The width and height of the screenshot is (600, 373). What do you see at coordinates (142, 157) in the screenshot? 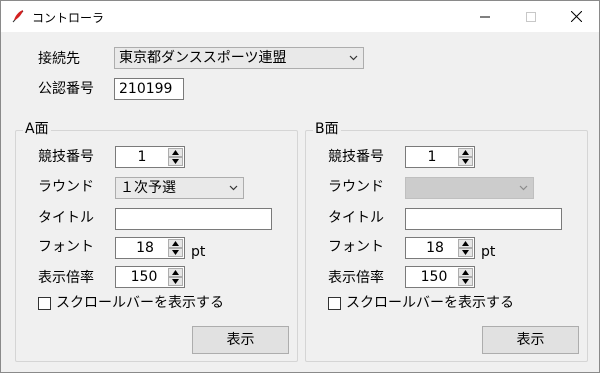
I see `panel-a-event-value: 1` at bounding box center [142, 157].